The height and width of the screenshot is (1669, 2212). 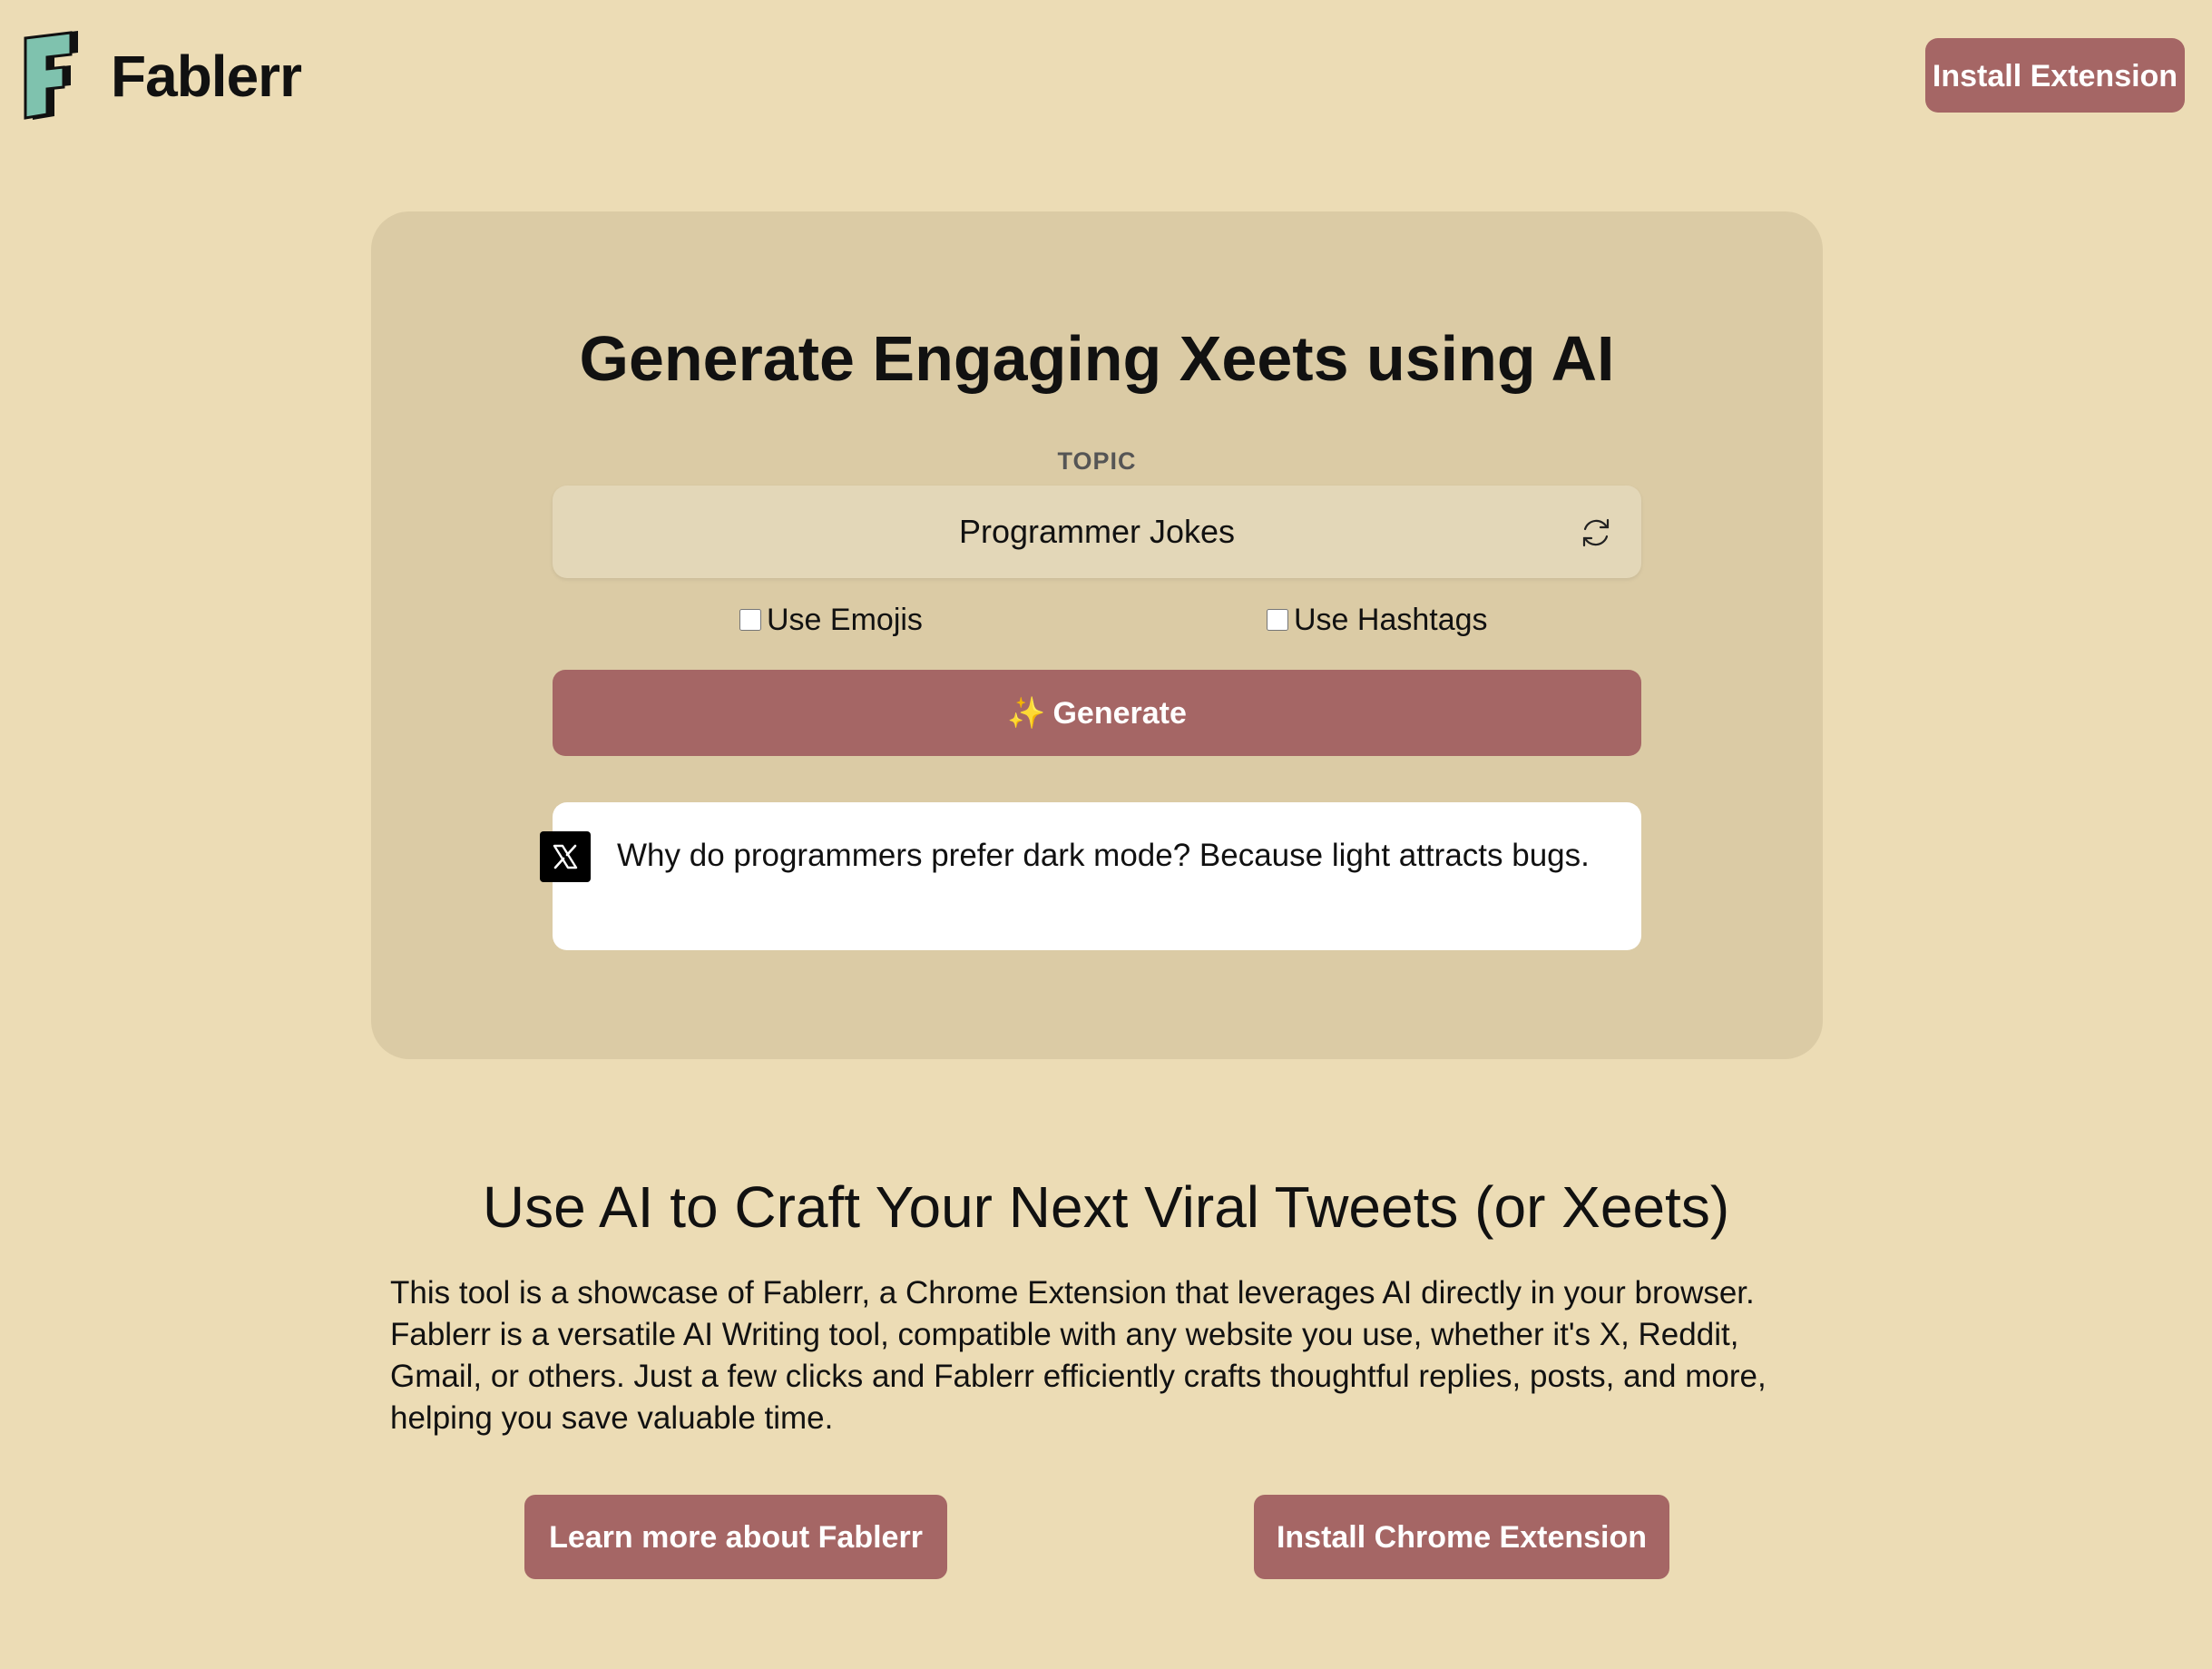 I want to click on refresh-icon, so click(x=1596, y=533).